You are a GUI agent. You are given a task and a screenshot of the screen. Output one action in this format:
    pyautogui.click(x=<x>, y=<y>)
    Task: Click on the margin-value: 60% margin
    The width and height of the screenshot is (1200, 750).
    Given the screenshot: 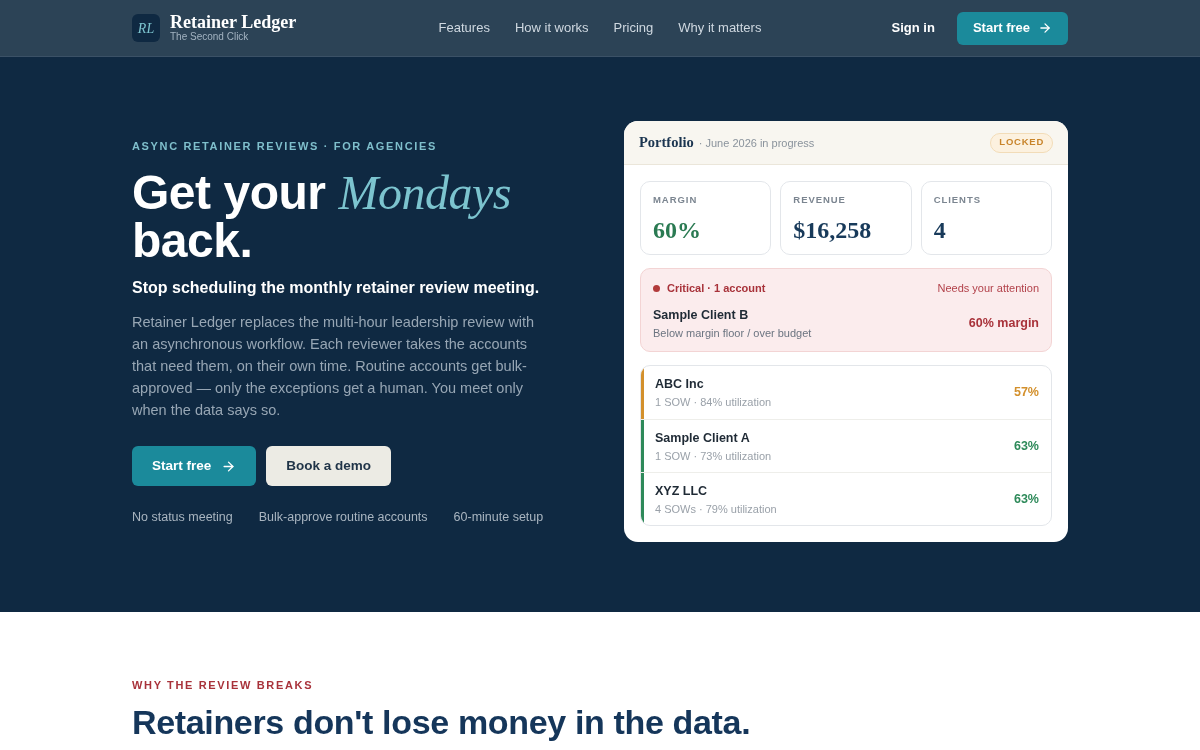 What is the action you would take?
    pyautogui.click(x=1003, y=324)
    